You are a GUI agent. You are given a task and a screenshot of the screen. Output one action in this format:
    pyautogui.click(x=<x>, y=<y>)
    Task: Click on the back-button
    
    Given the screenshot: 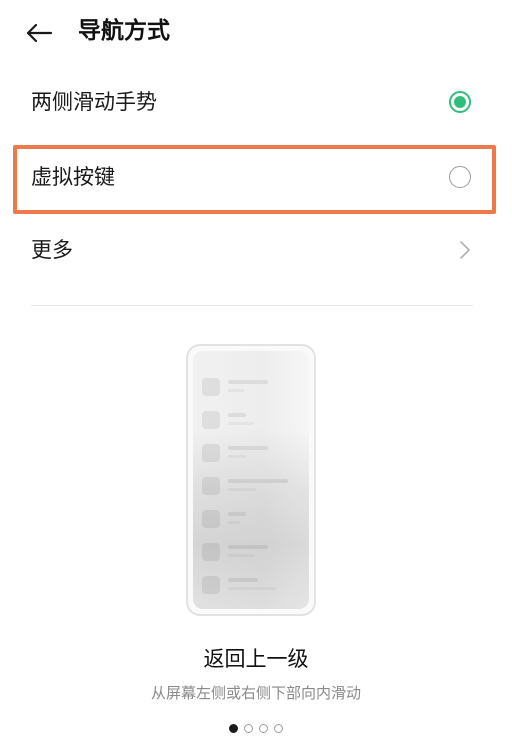 What is the action you would take?
    pyautogui.click(x=39, y=33)
    